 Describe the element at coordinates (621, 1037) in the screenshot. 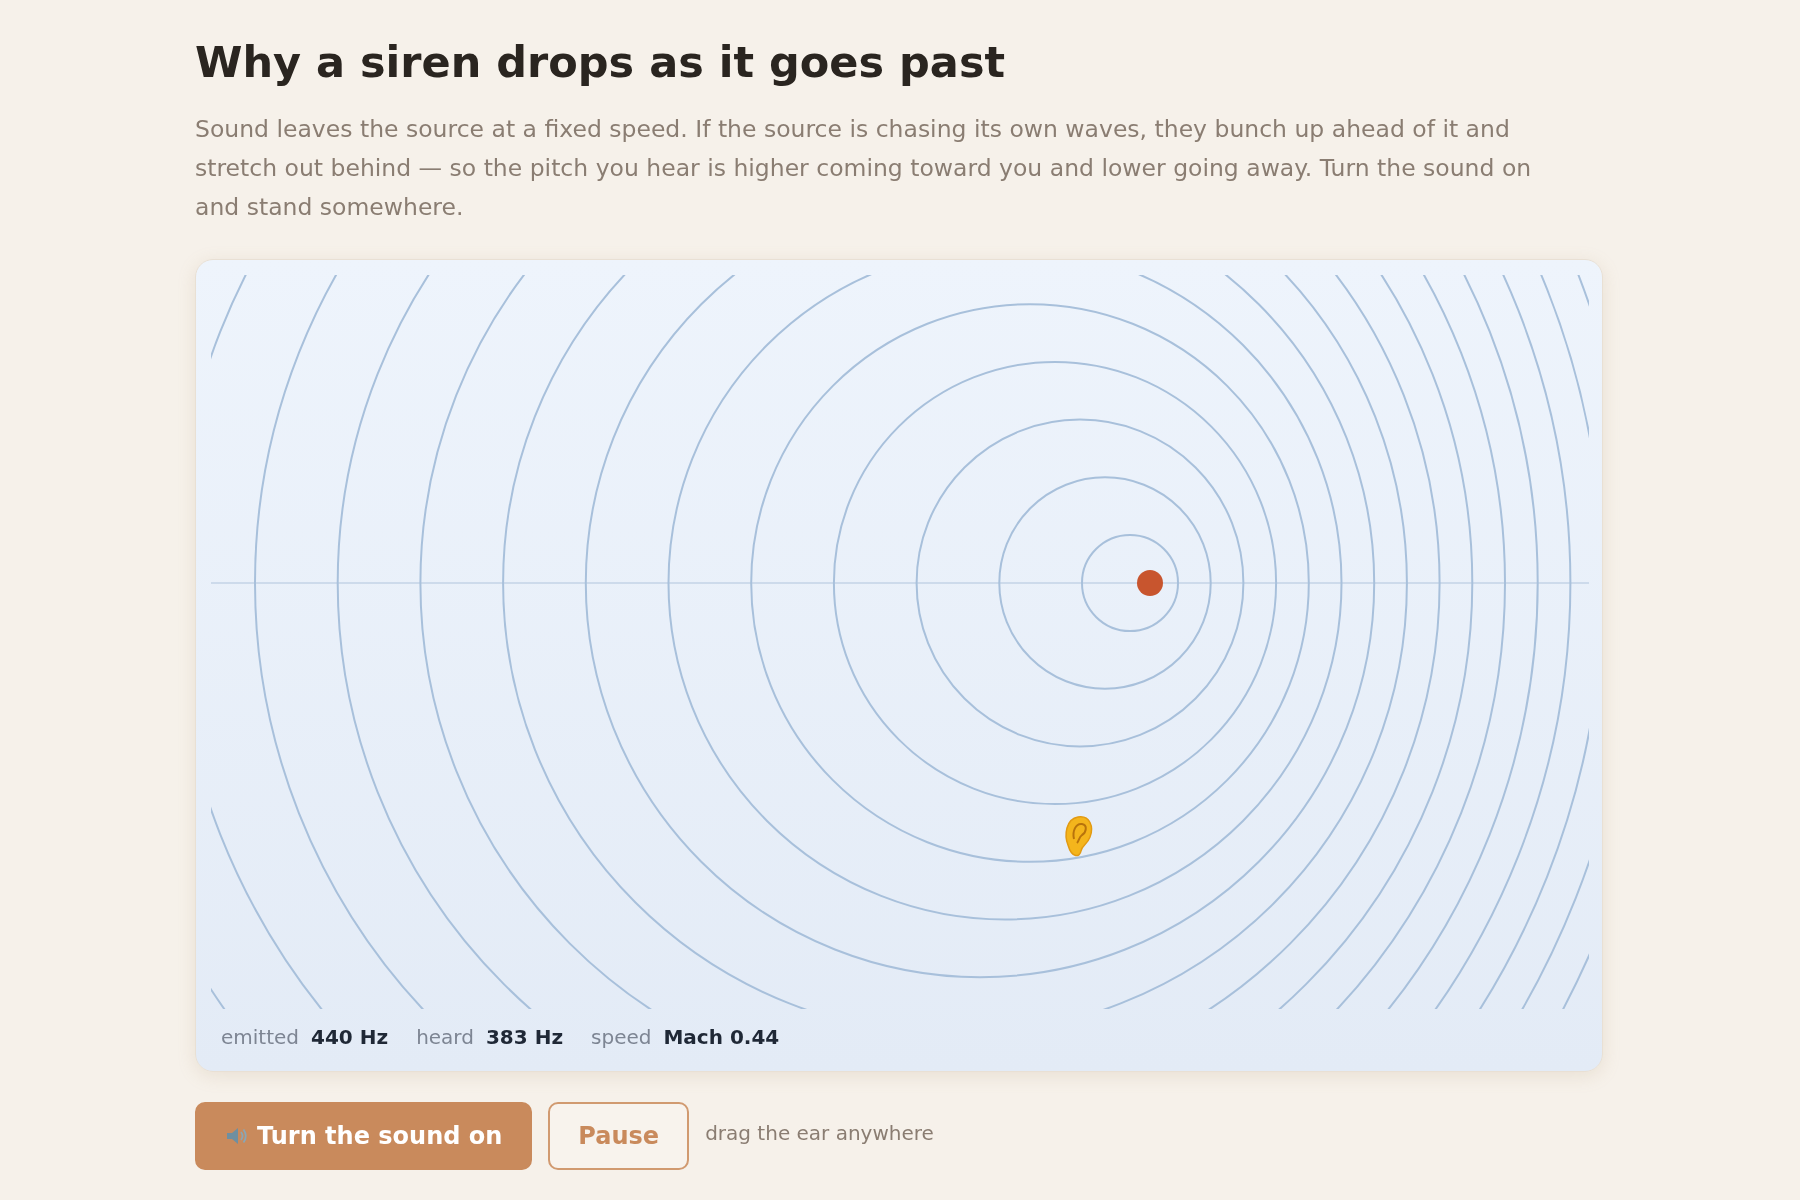

I see `readout-label: speed` at that location.